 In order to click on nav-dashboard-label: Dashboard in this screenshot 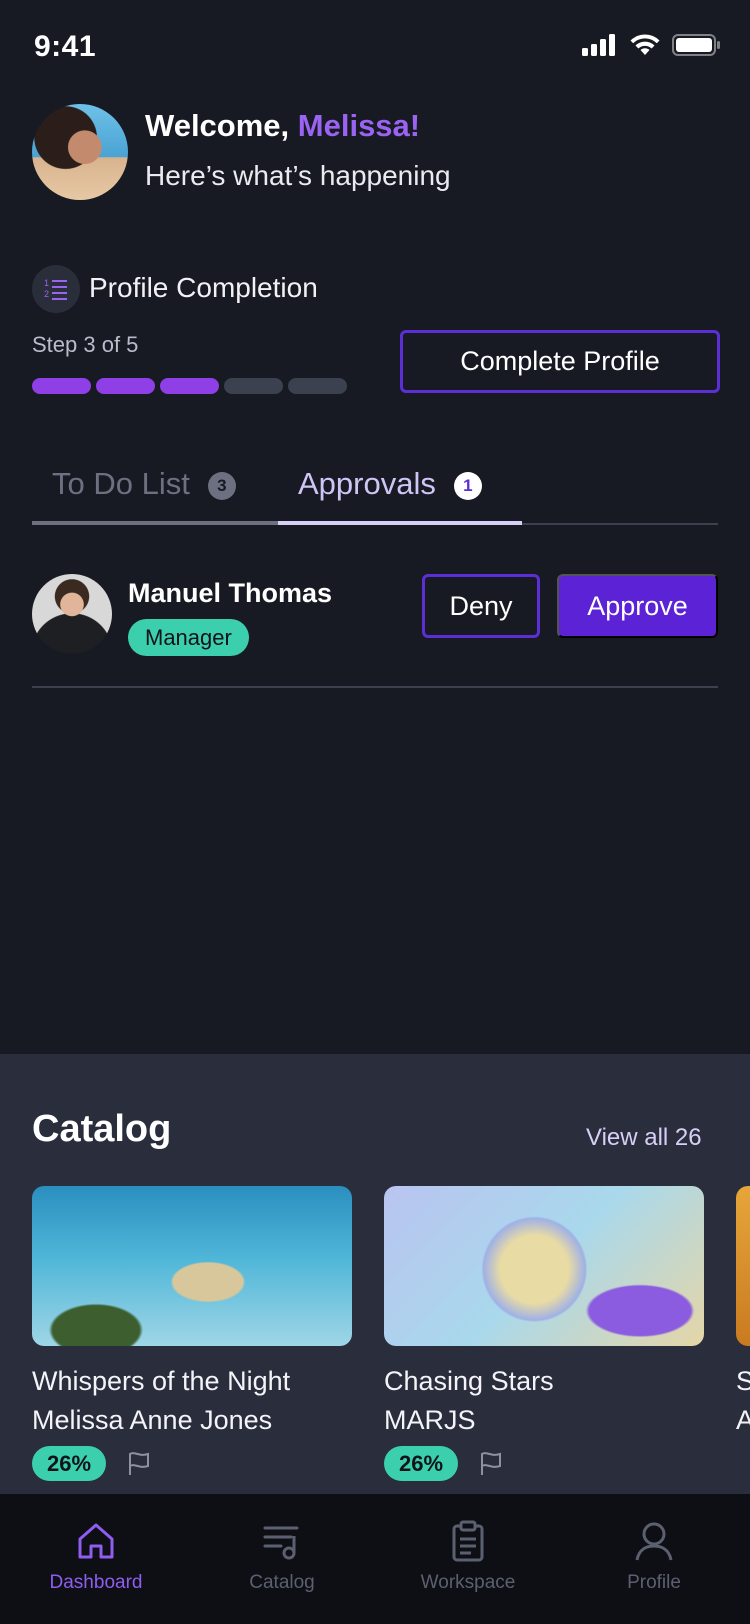, I will do `click(96, 1582)`.